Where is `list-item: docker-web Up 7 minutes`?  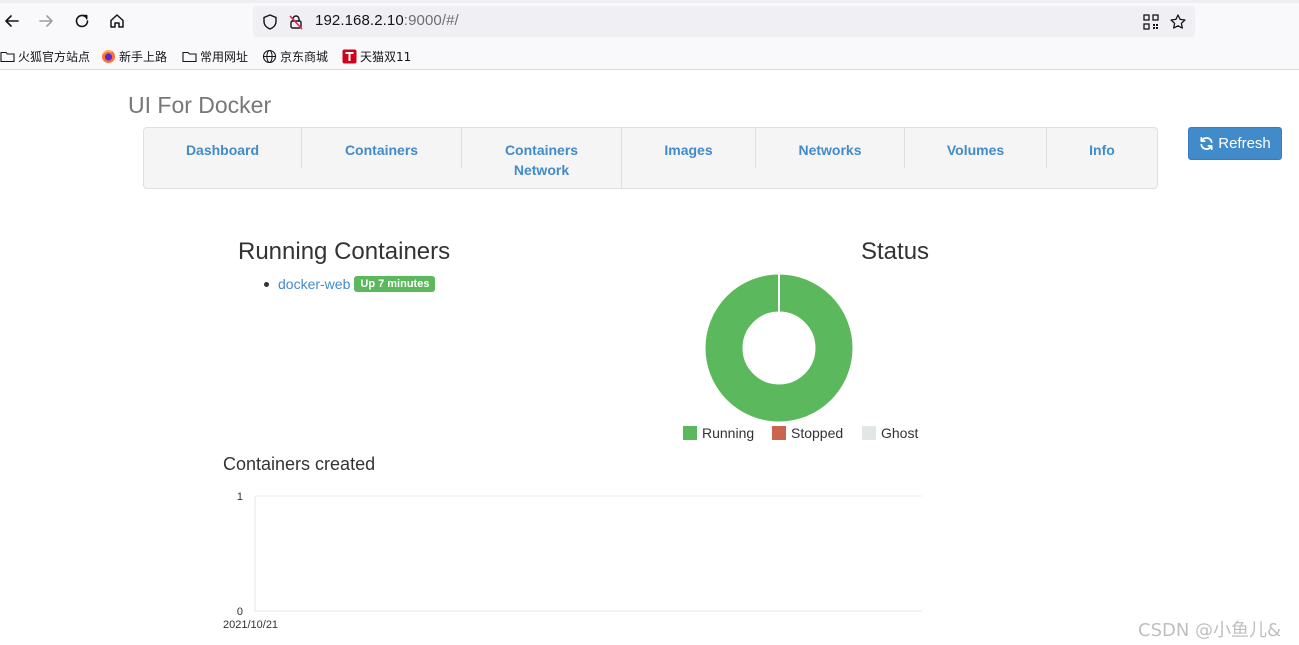
list-item: docker-web Up 7 minutes is located at coordinates (350, 284).